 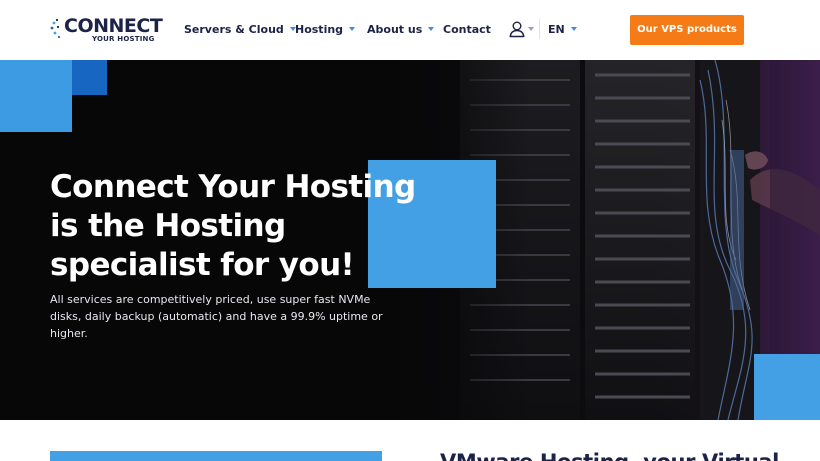 I want to click on language-label: EN, so click(x=556, y=29).